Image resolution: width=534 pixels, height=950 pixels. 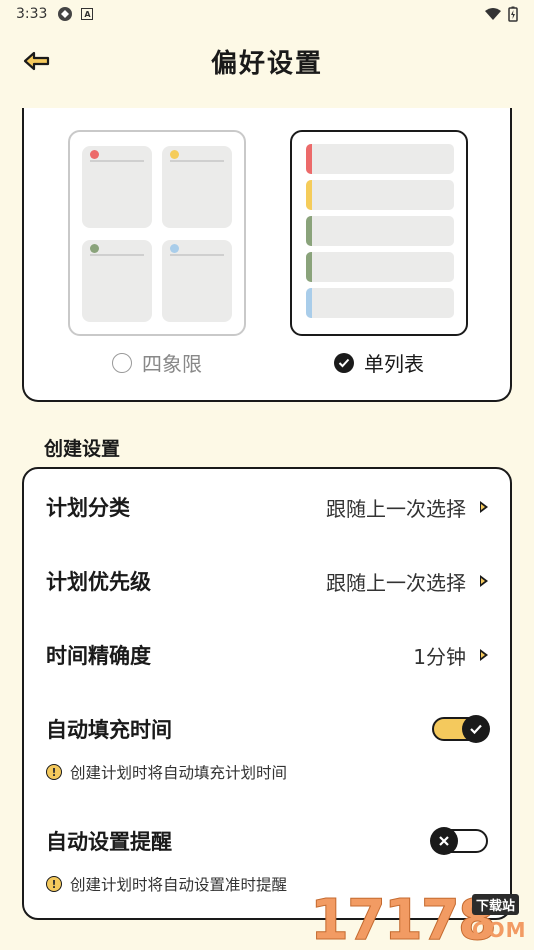 What do you see at coordinates (179, 885) in the screenshot?
I see `auto-reminder-hint-text: 创建计划时将自动设置准时提醒` at bounding box center [179, 885].